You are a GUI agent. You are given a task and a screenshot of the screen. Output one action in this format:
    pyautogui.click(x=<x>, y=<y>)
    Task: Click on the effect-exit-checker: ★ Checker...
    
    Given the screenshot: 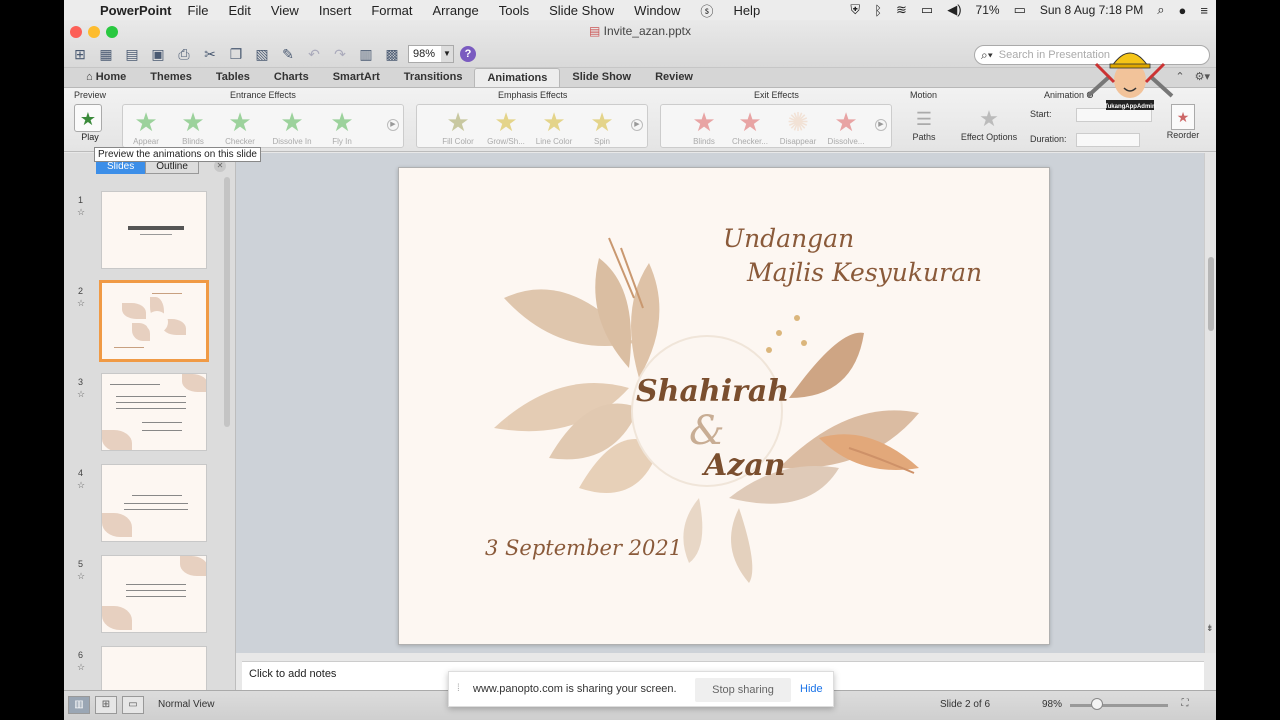 What is the action you would take?
    pyautogui.click(x=750, y=126)
    